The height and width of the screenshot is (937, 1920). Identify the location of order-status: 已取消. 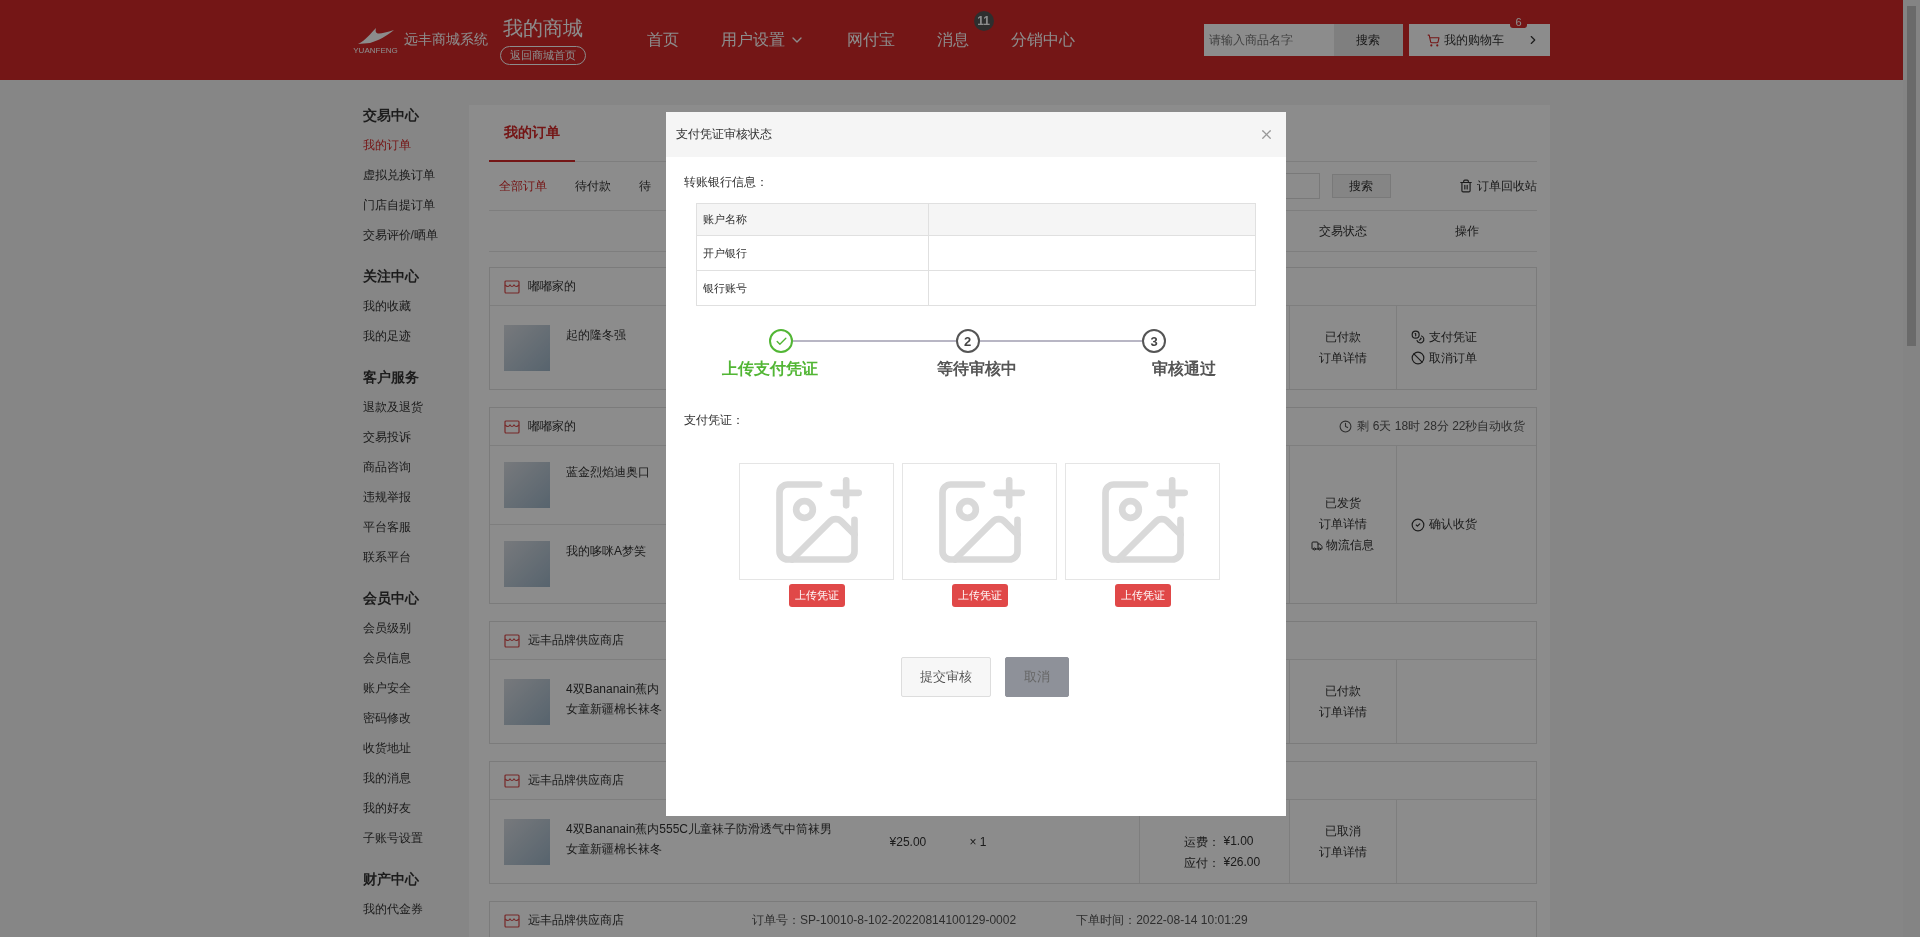
(1342, 831).